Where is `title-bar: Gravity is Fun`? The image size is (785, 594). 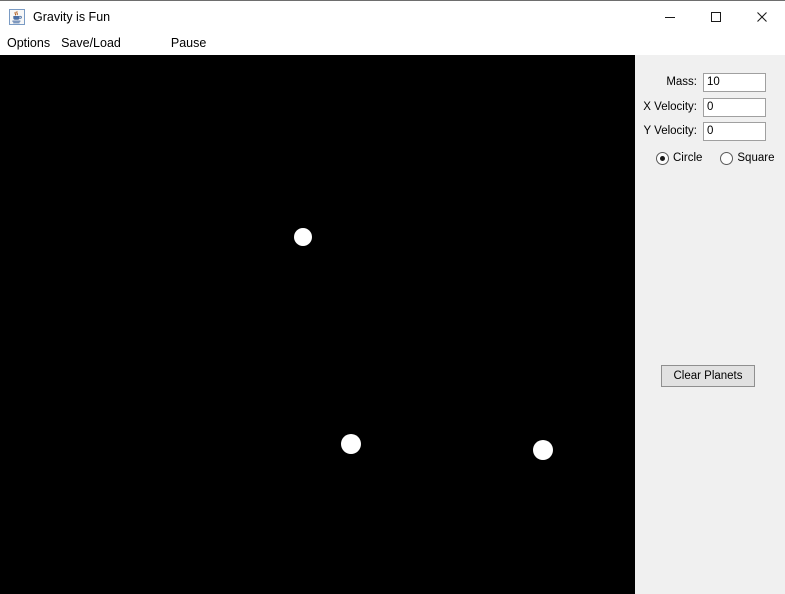
title-bar: Gravity is Fun is located at coordinates (392, 16).